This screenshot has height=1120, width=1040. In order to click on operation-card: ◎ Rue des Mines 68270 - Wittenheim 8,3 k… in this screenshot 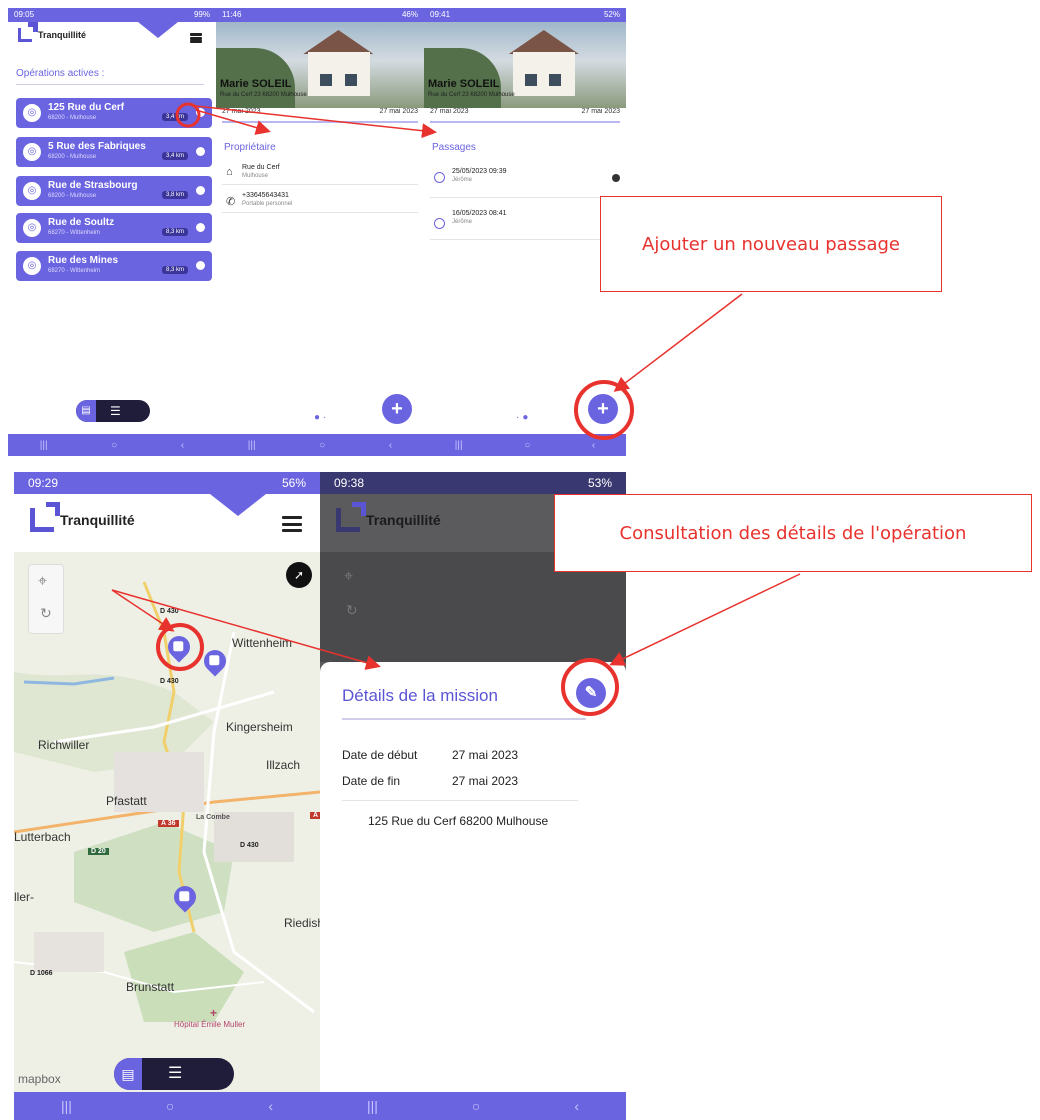, I will do `click(114, 266)`.